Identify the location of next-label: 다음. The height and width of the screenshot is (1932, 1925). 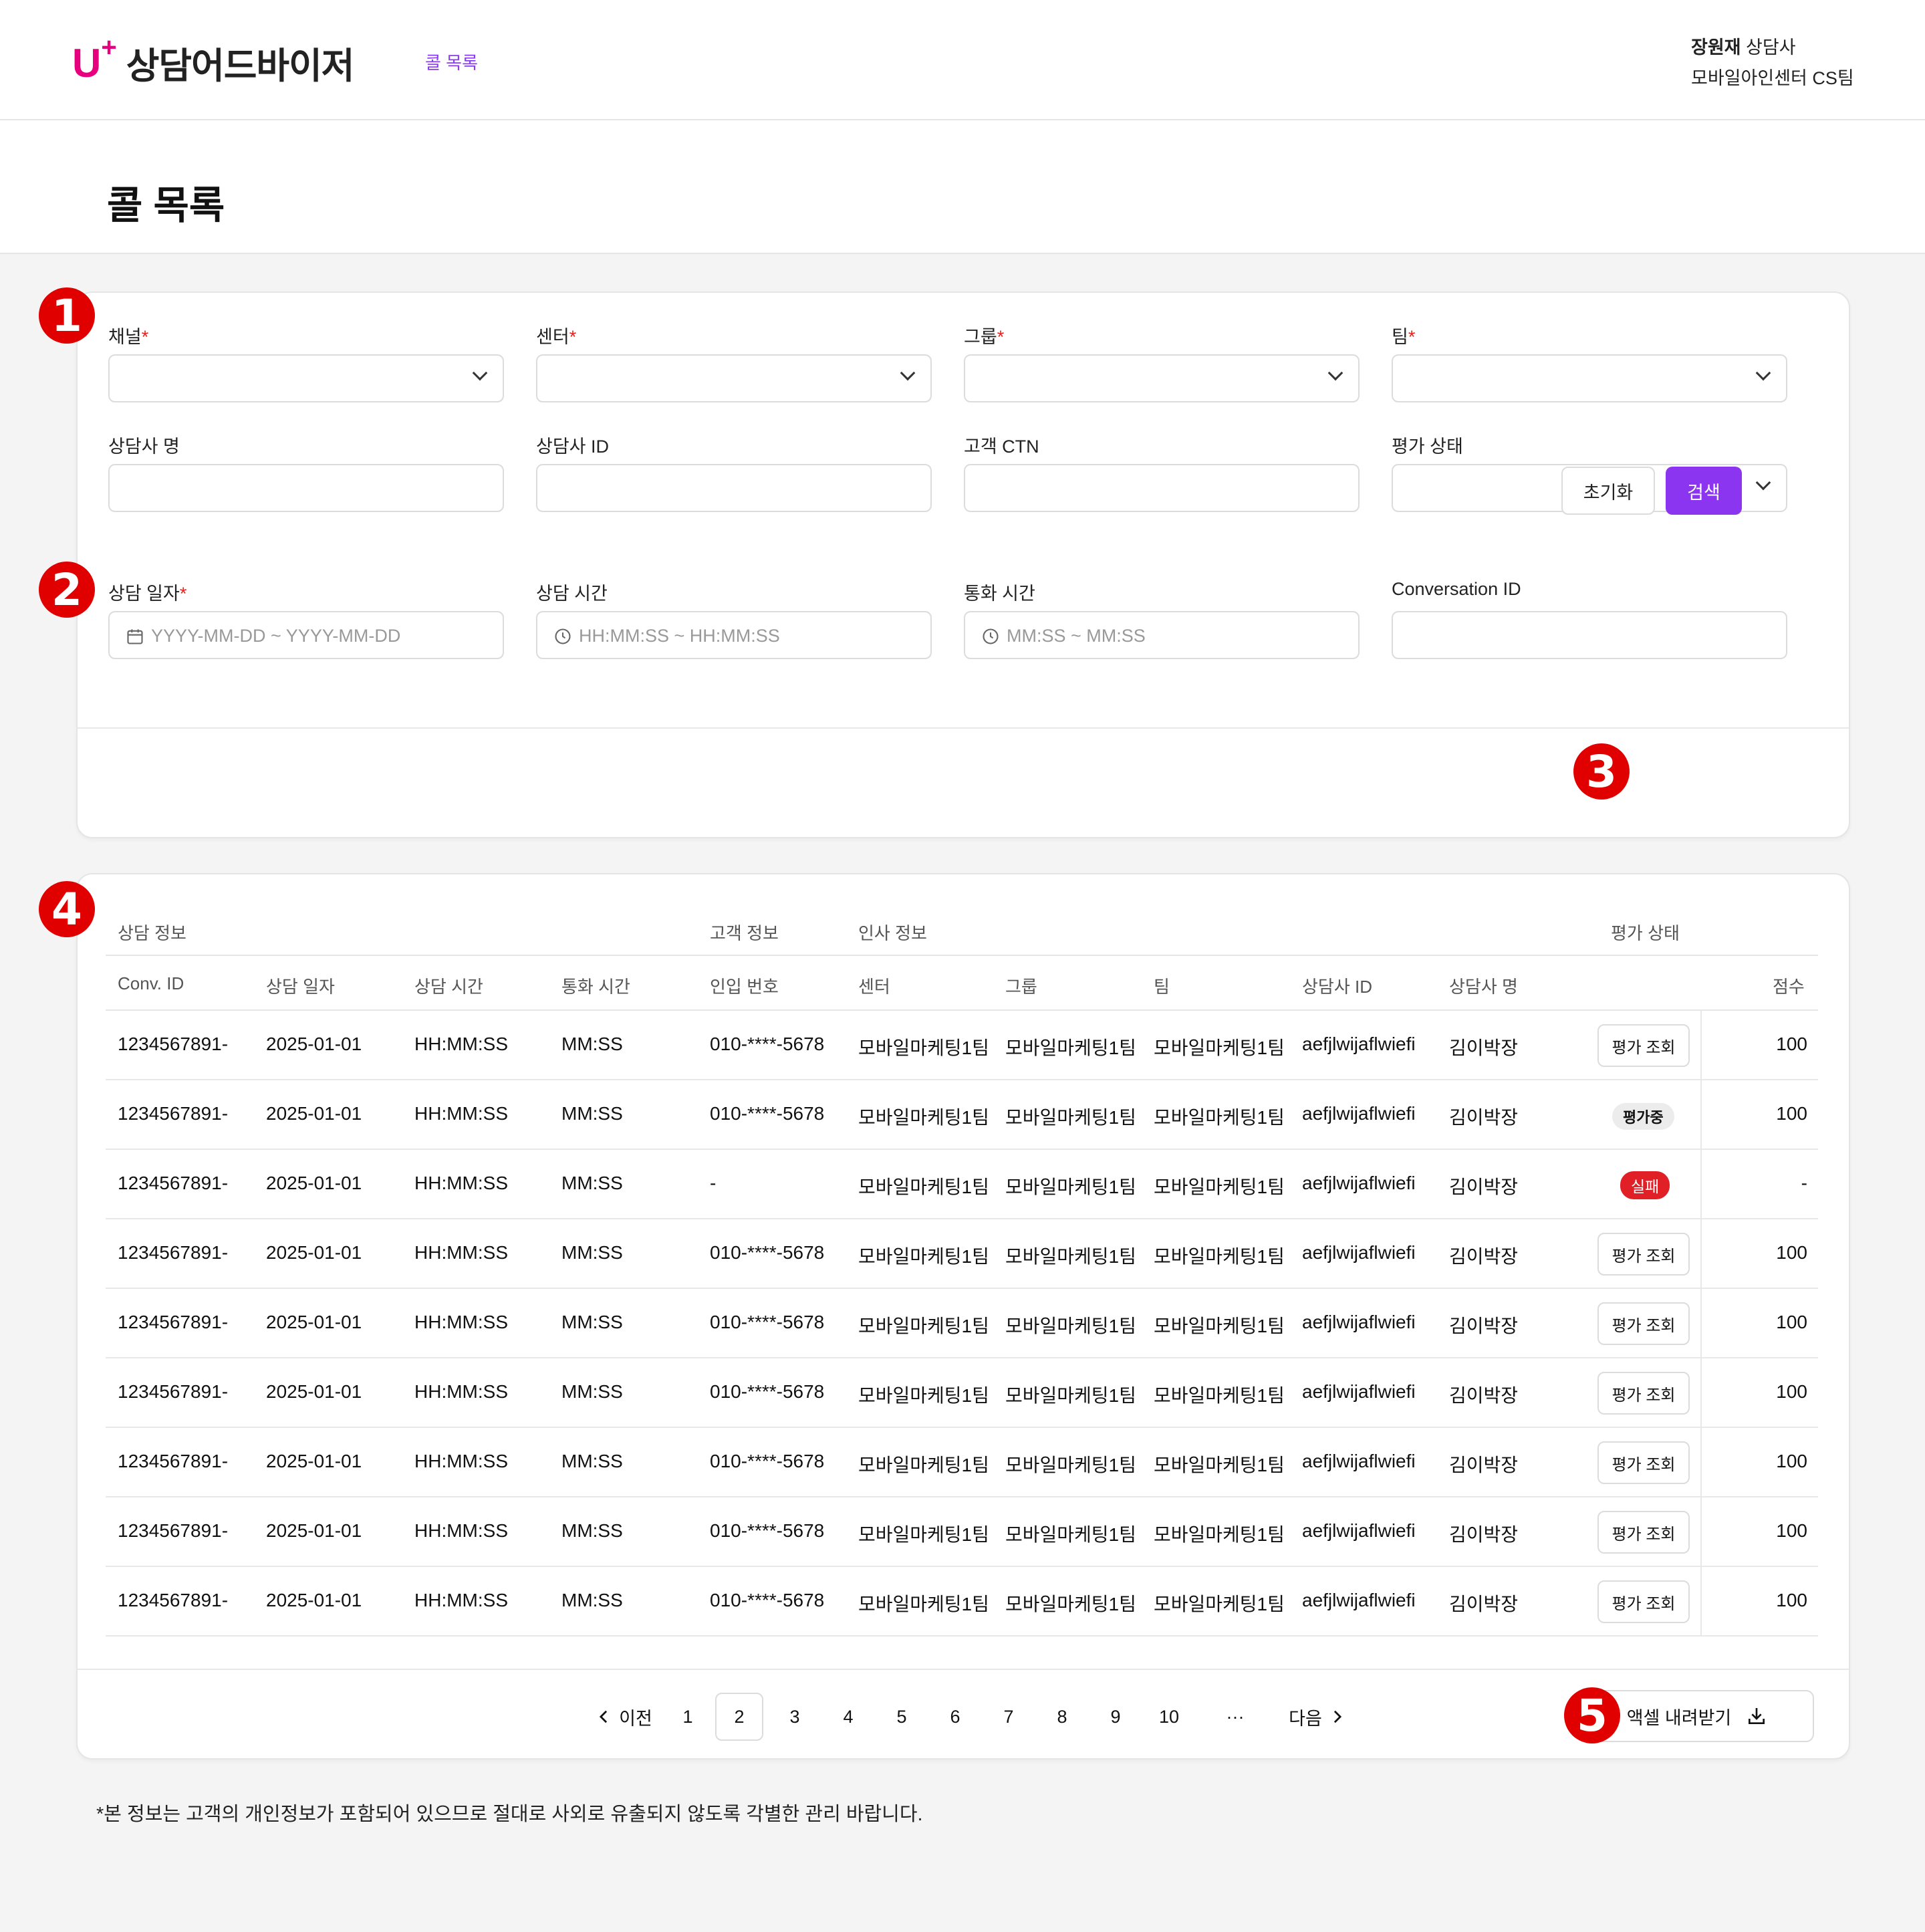
(1305, 1718).